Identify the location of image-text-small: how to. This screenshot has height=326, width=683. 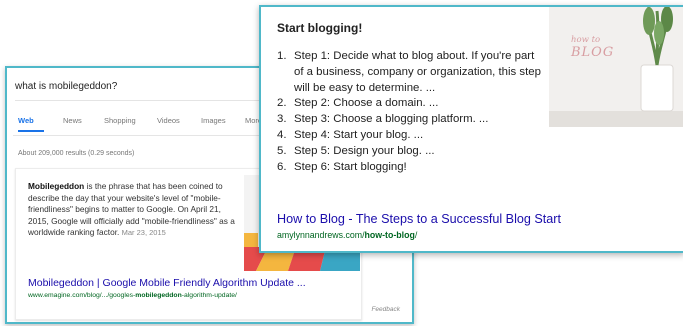
(586, 40).